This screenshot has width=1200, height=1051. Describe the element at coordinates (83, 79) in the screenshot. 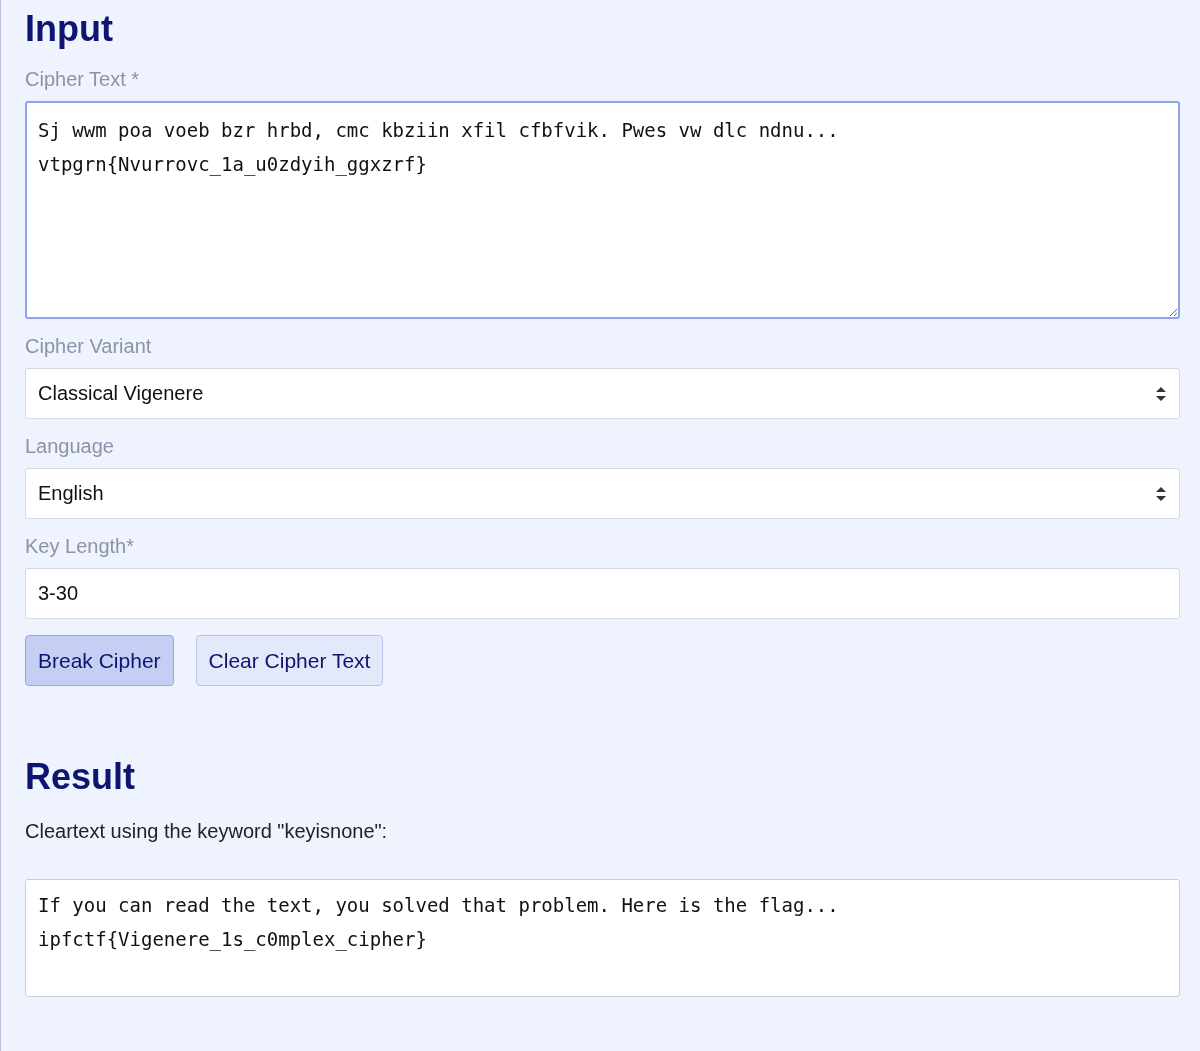

I see `field-label: Cipher Text *` at that location.